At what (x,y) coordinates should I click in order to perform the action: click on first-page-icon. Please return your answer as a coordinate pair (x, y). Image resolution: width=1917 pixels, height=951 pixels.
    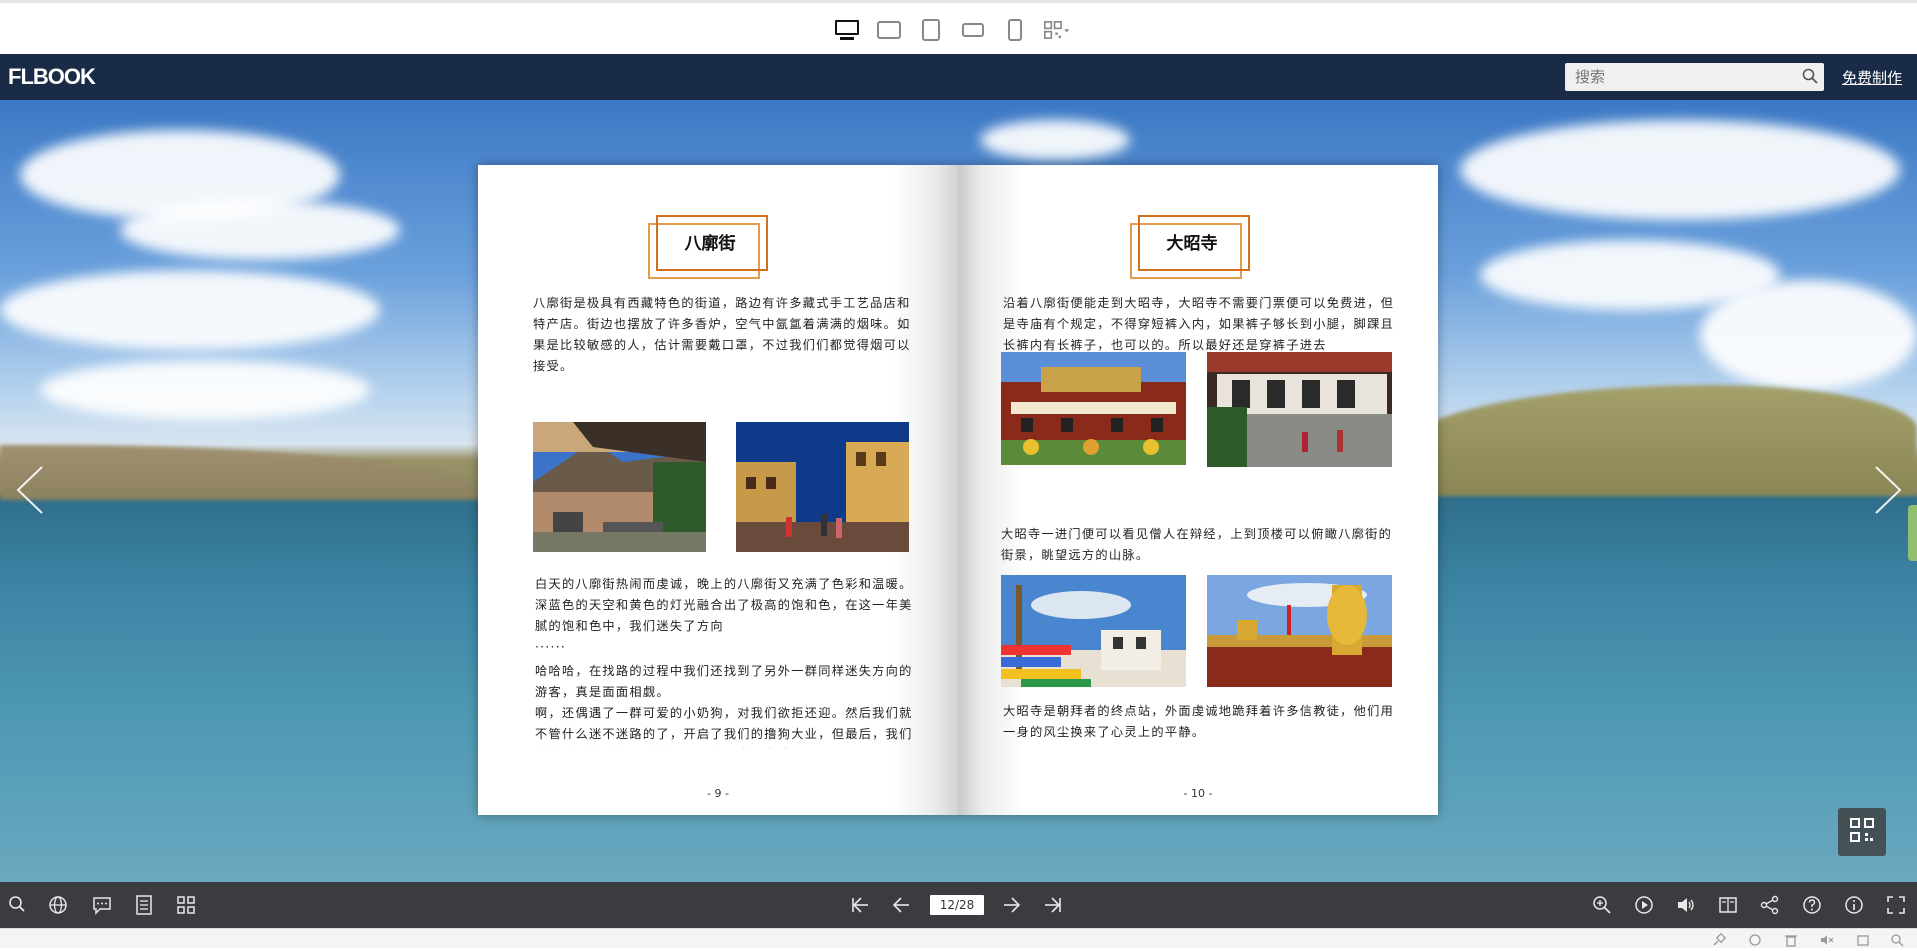
    Looking at the image, I should click on (860, 905).